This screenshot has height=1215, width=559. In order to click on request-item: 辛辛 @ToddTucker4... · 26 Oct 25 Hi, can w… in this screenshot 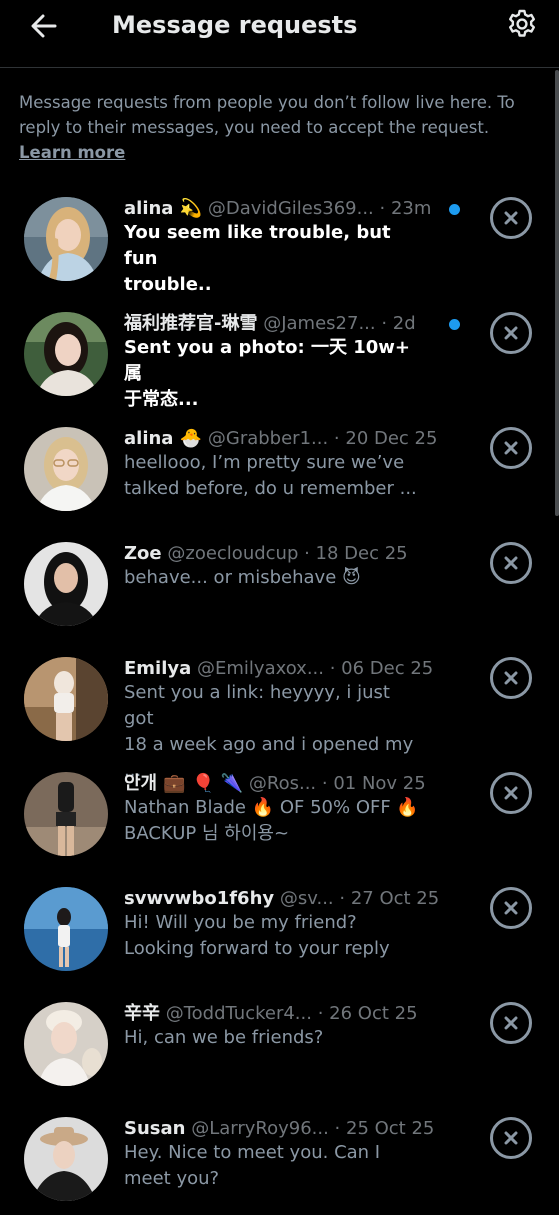, I will do `click(279, 1042)`.